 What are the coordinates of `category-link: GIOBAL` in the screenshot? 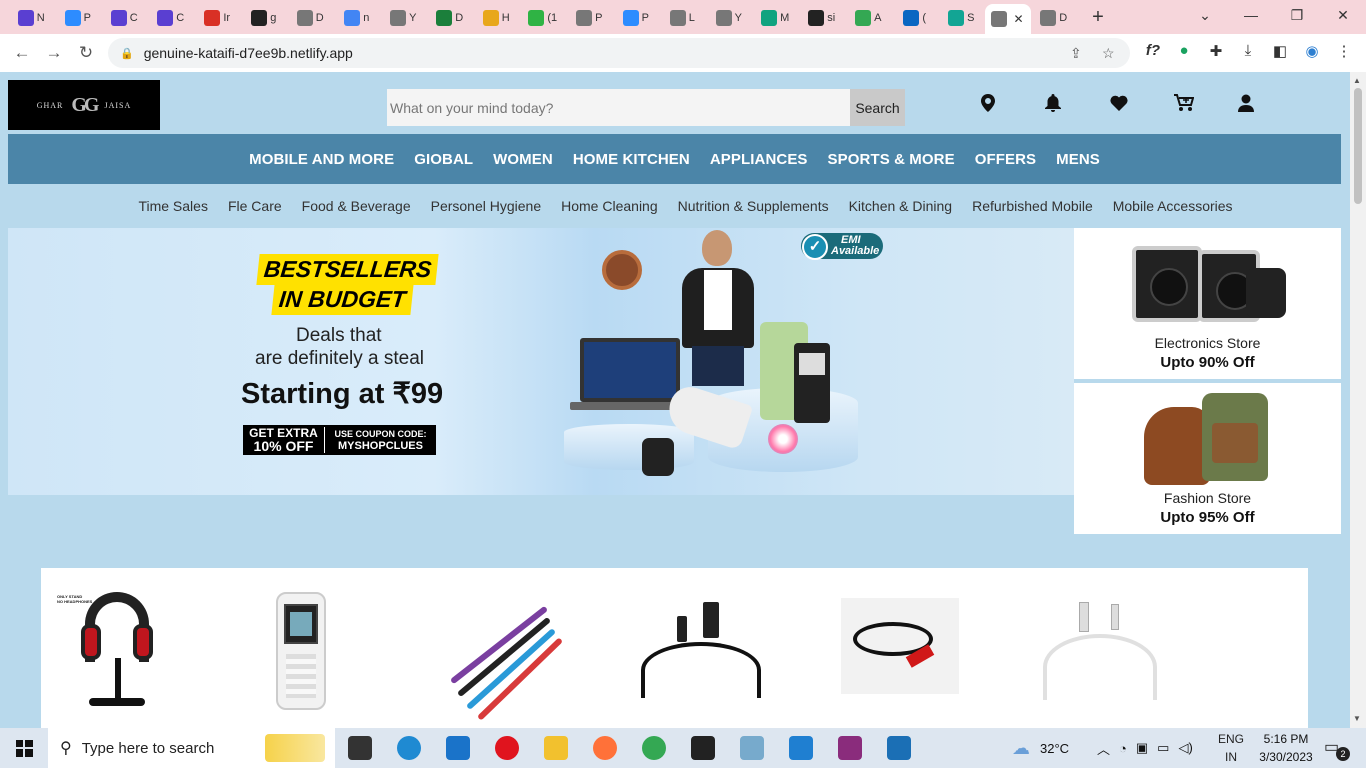 It's located at (443, 159).